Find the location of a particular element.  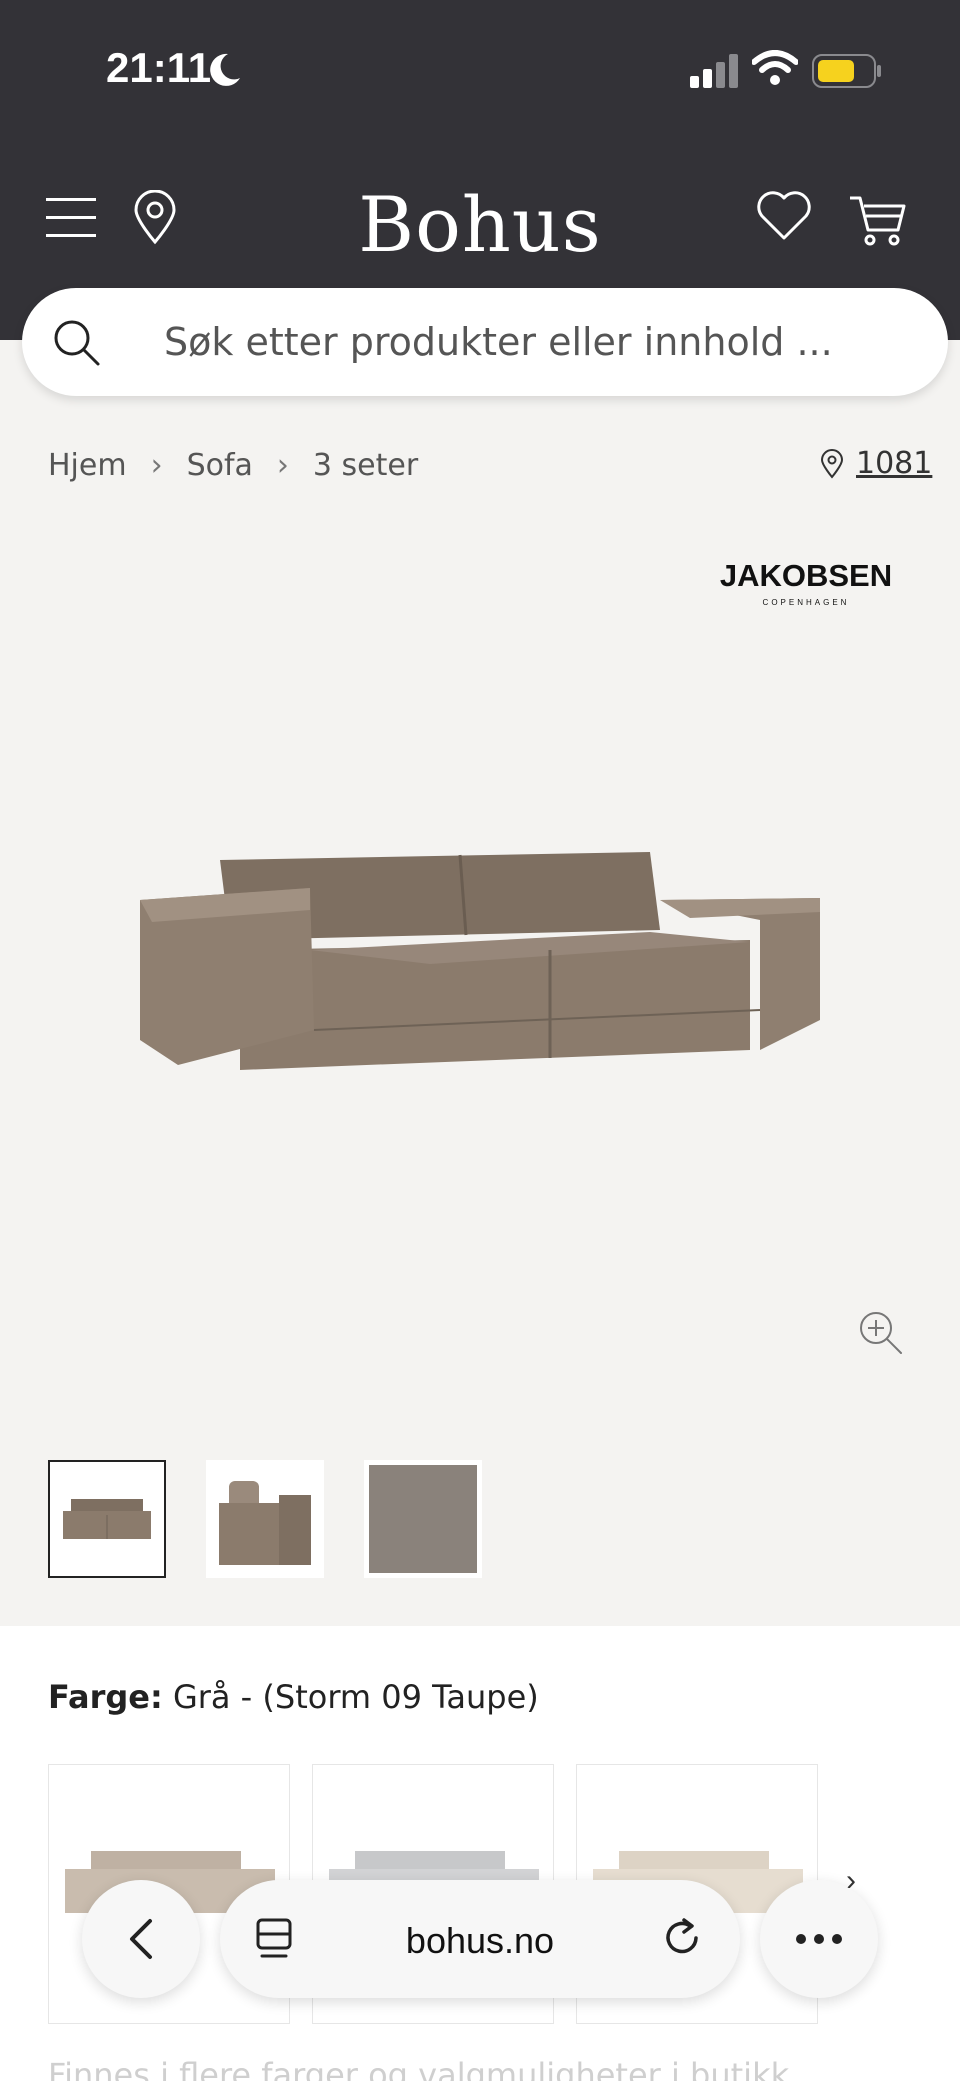

ellipsis-icon is located at coordinates (819, 1939).